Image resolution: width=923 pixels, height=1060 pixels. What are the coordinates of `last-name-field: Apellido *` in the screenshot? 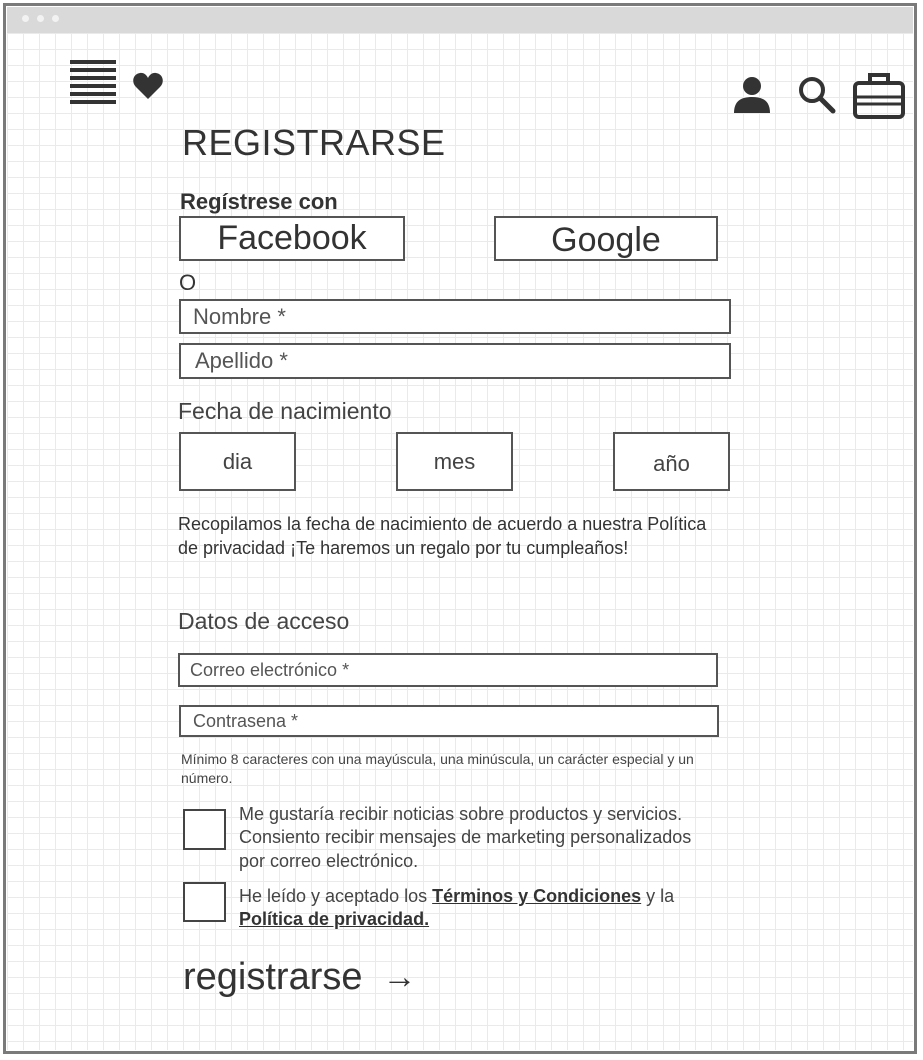 It's located at (455, 361).